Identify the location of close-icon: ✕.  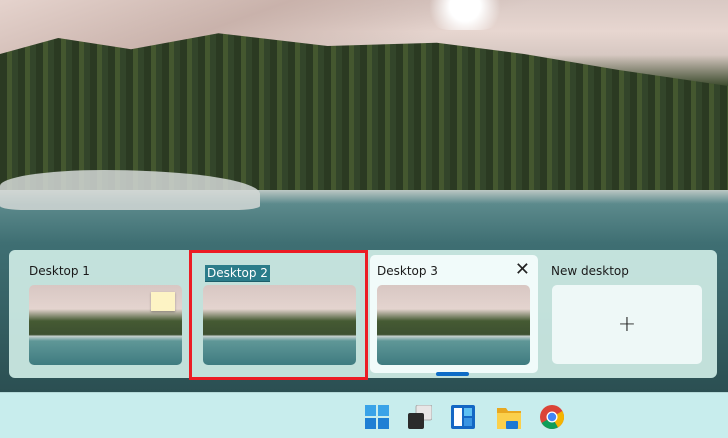
(522, 269).